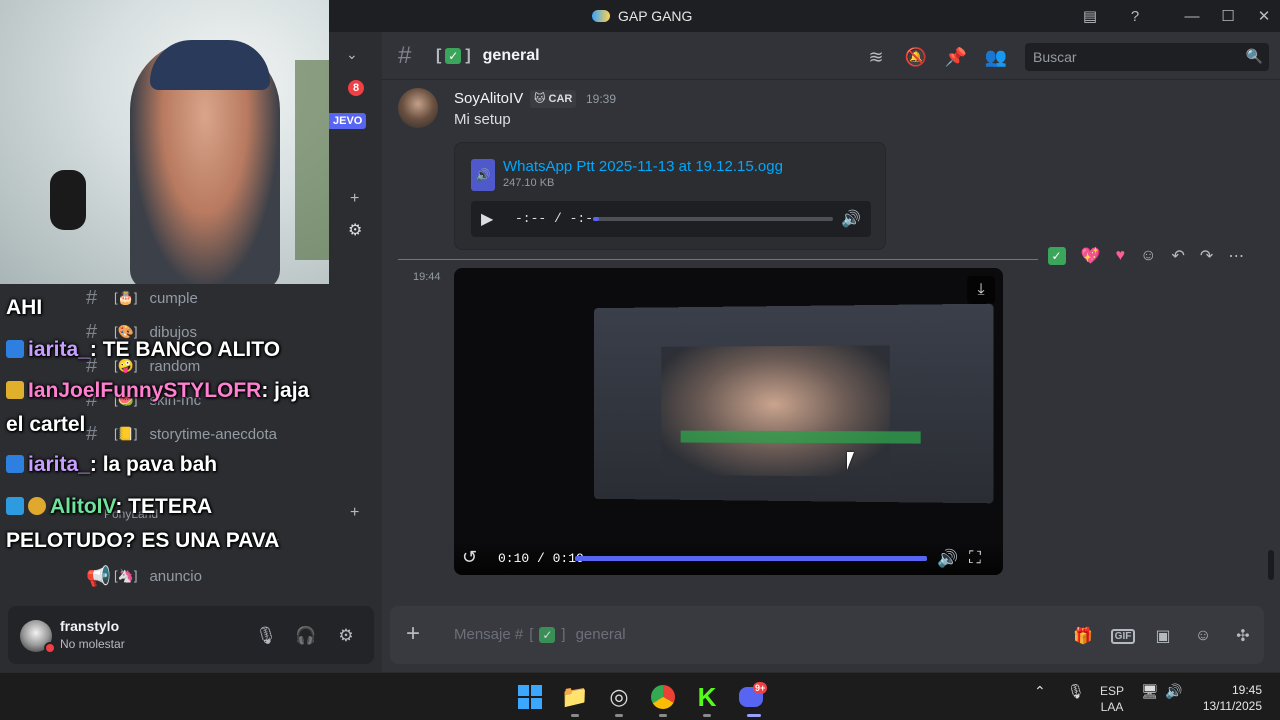  I want to click on overlay-chat-line: IanJoelFunnySTYLOFR: jaja, so click(157, 391).